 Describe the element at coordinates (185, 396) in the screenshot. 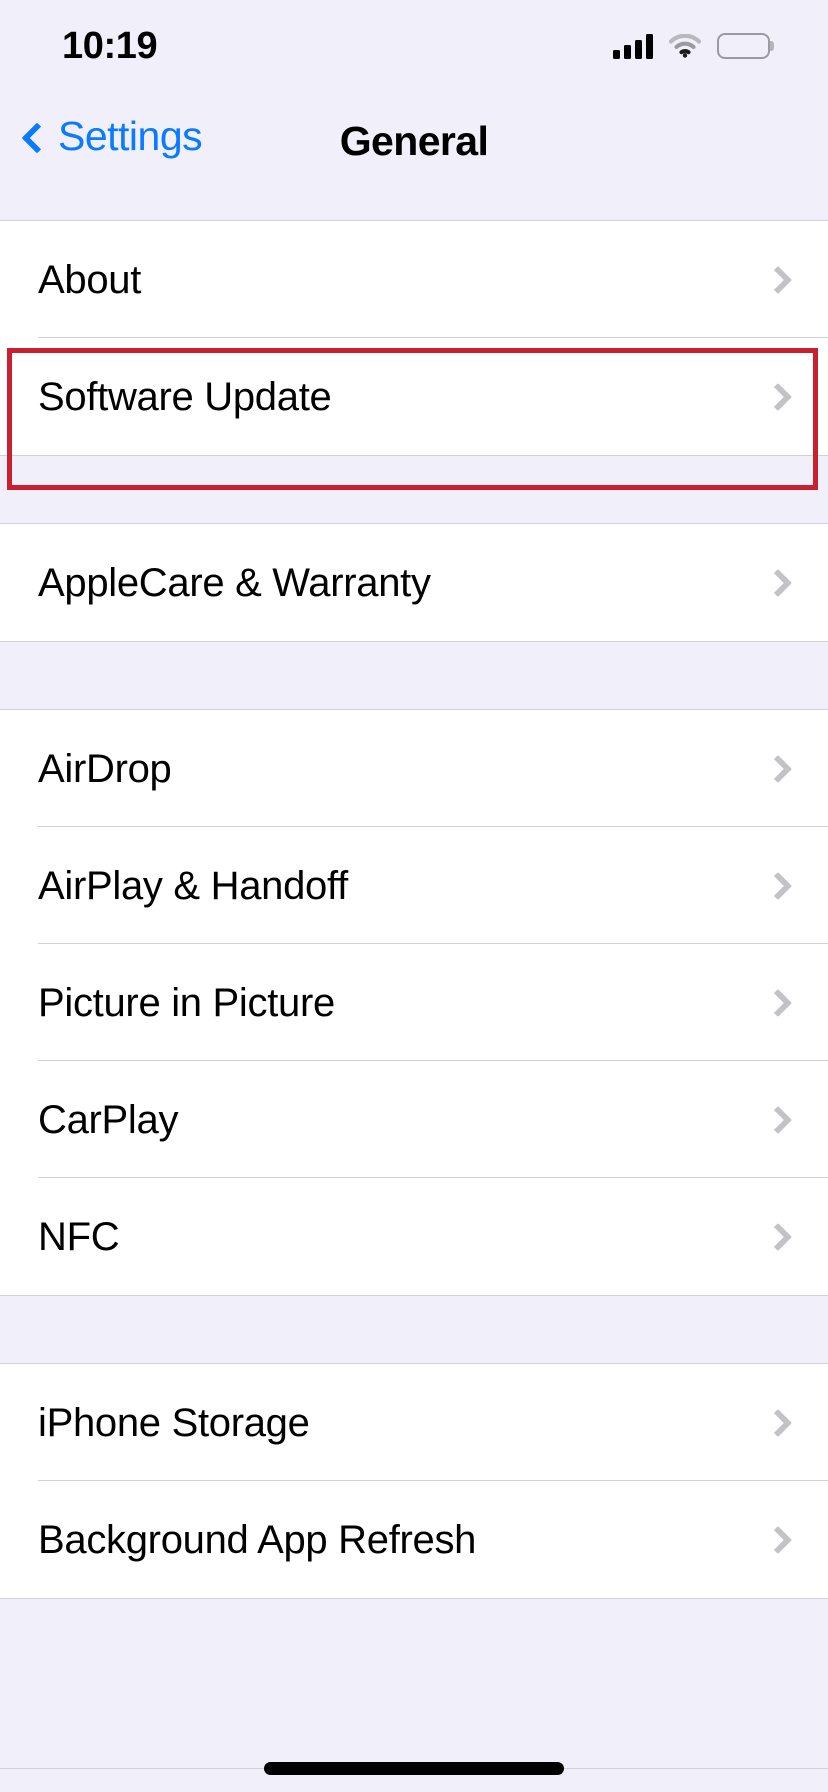

I see `row-label: Software Update` at that location.